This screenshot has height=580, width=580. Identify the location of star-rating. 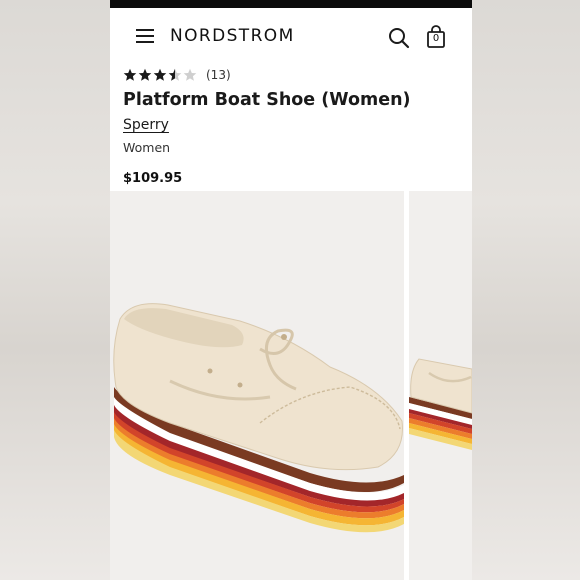
(160, 75).